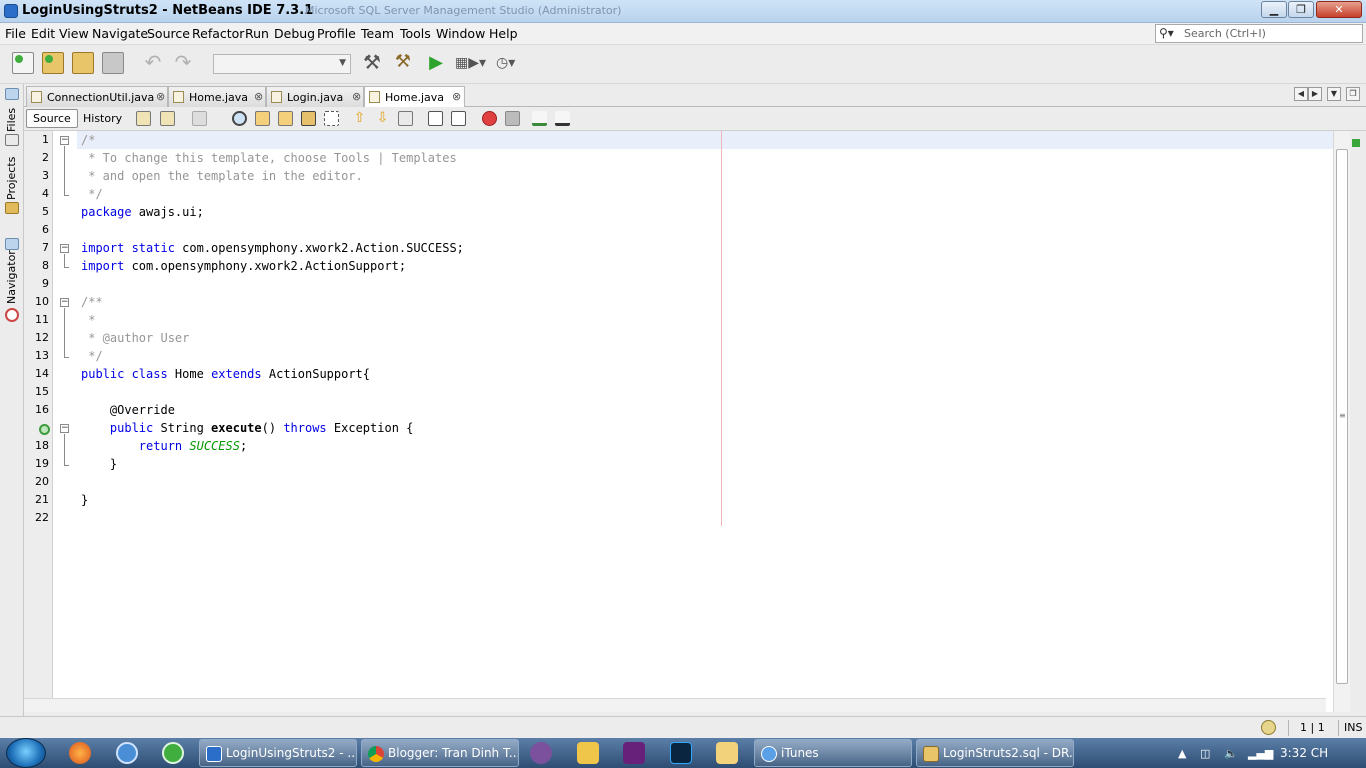 The image size is (1366, 768). Describe the element at coordinates (74, 33) in the screenshot. I see `menu-view: View` at that location.